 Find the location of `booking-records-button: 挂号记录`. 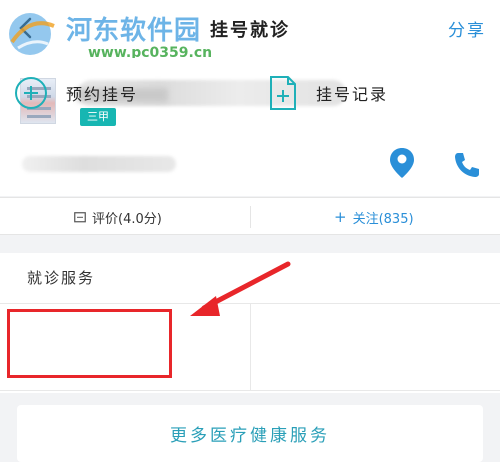

booking-records-button: 挂号记录 is located at coordinates (378, 93).